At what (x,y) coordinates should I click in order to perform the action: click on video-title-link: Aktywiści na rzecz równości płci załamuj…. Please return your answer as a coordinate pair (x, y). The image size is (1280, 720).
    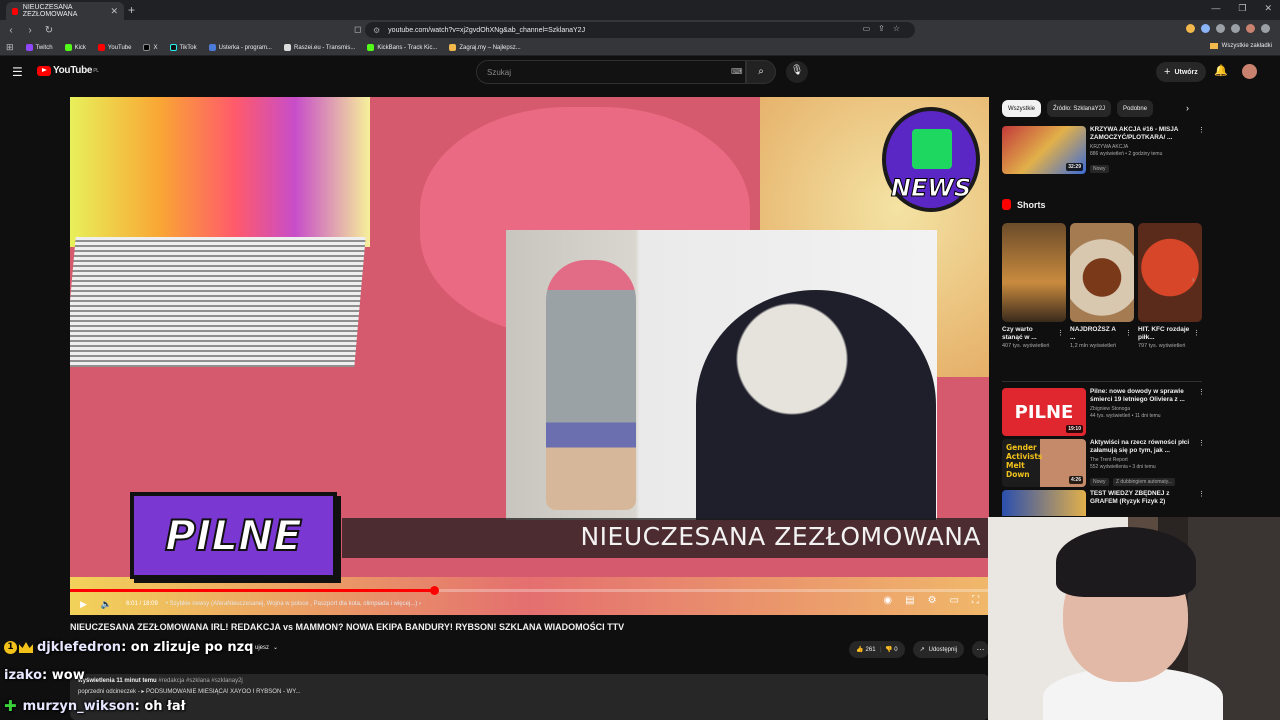
    Looking at the image, I should click on (1144, 447).